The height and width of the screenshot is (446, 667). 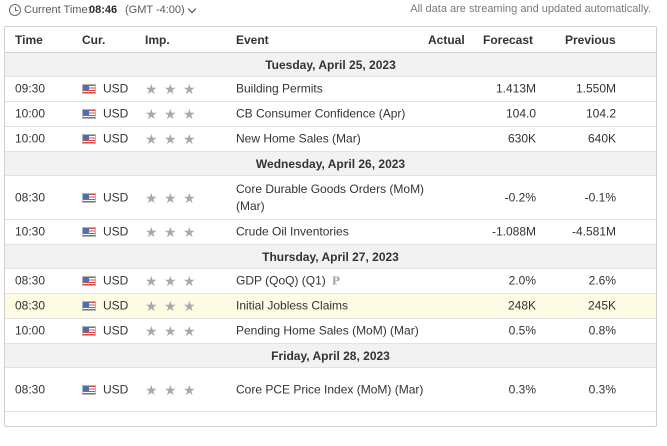 I want to click on event-name: Pending Home Sales (MoM) (Mar), so click(x=327, y=331).